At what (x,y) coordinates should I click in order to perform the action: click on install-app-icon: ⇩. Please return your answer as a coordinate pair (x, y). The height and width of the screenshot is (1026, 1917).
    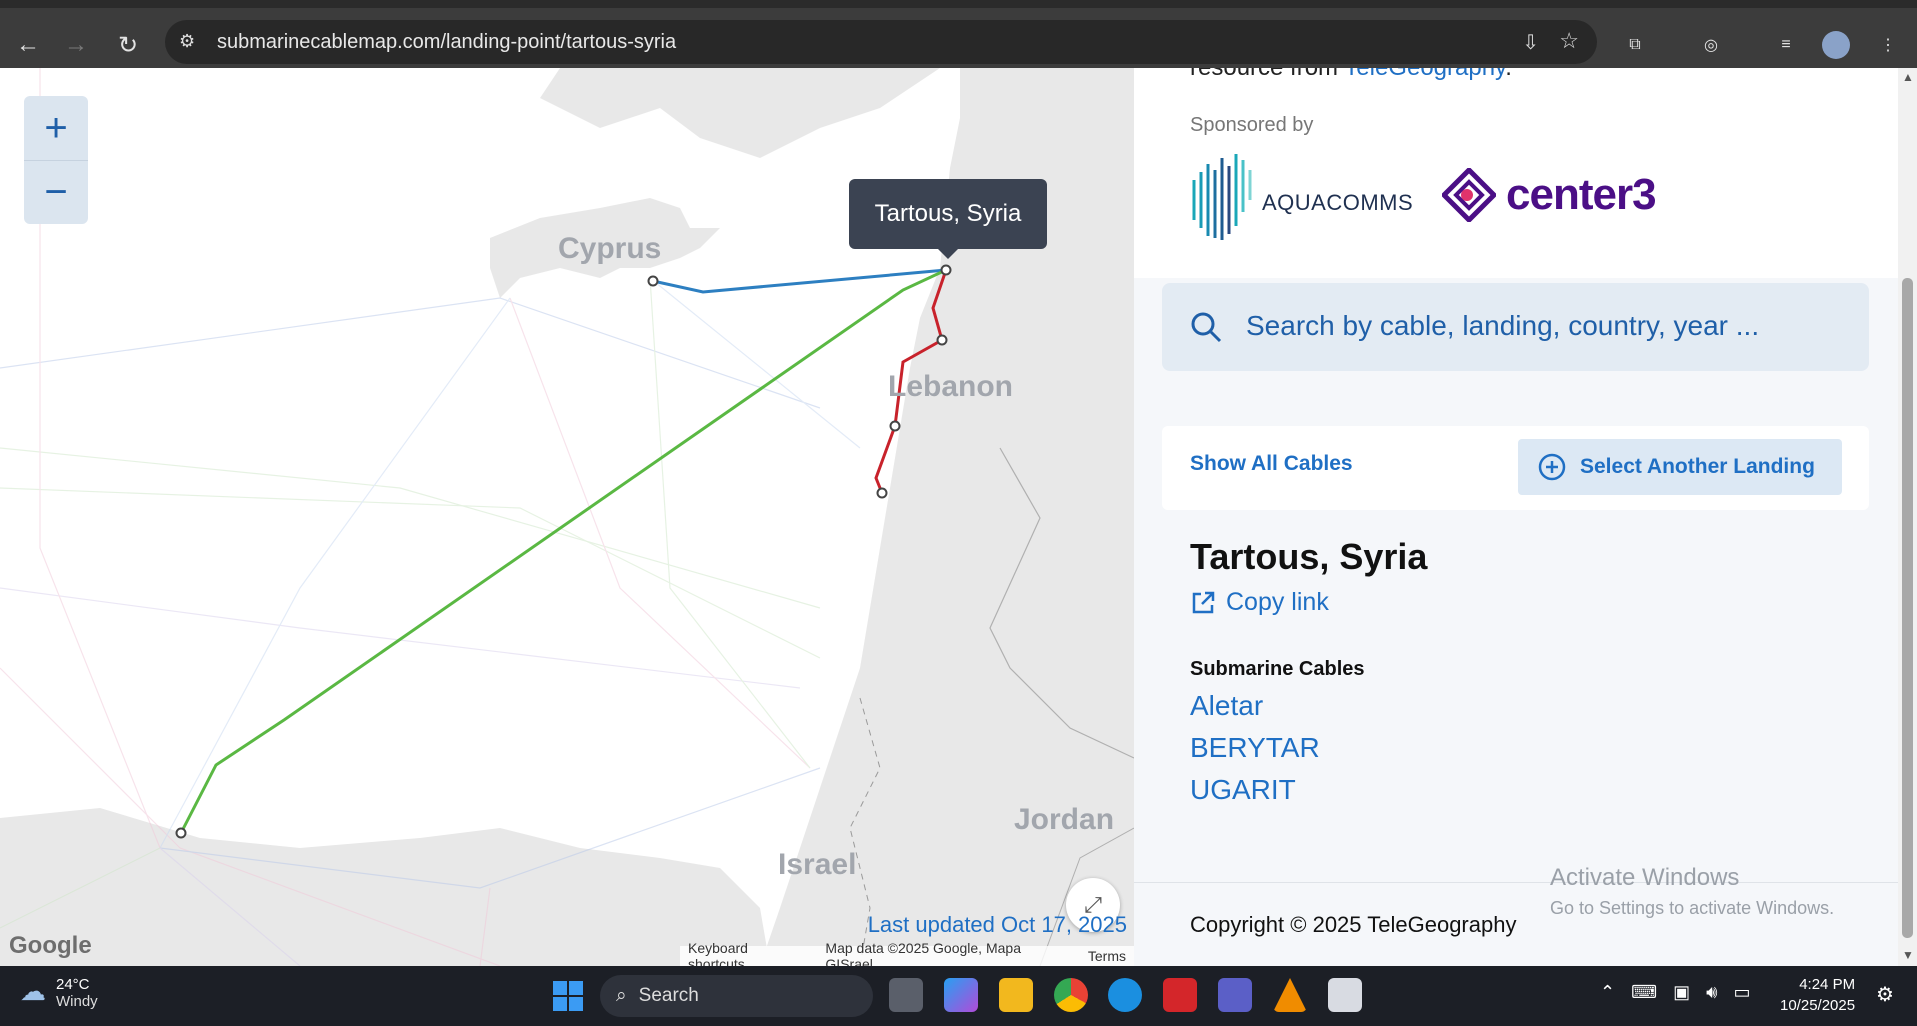
    Looking at the image, I should click on (1530, 42).